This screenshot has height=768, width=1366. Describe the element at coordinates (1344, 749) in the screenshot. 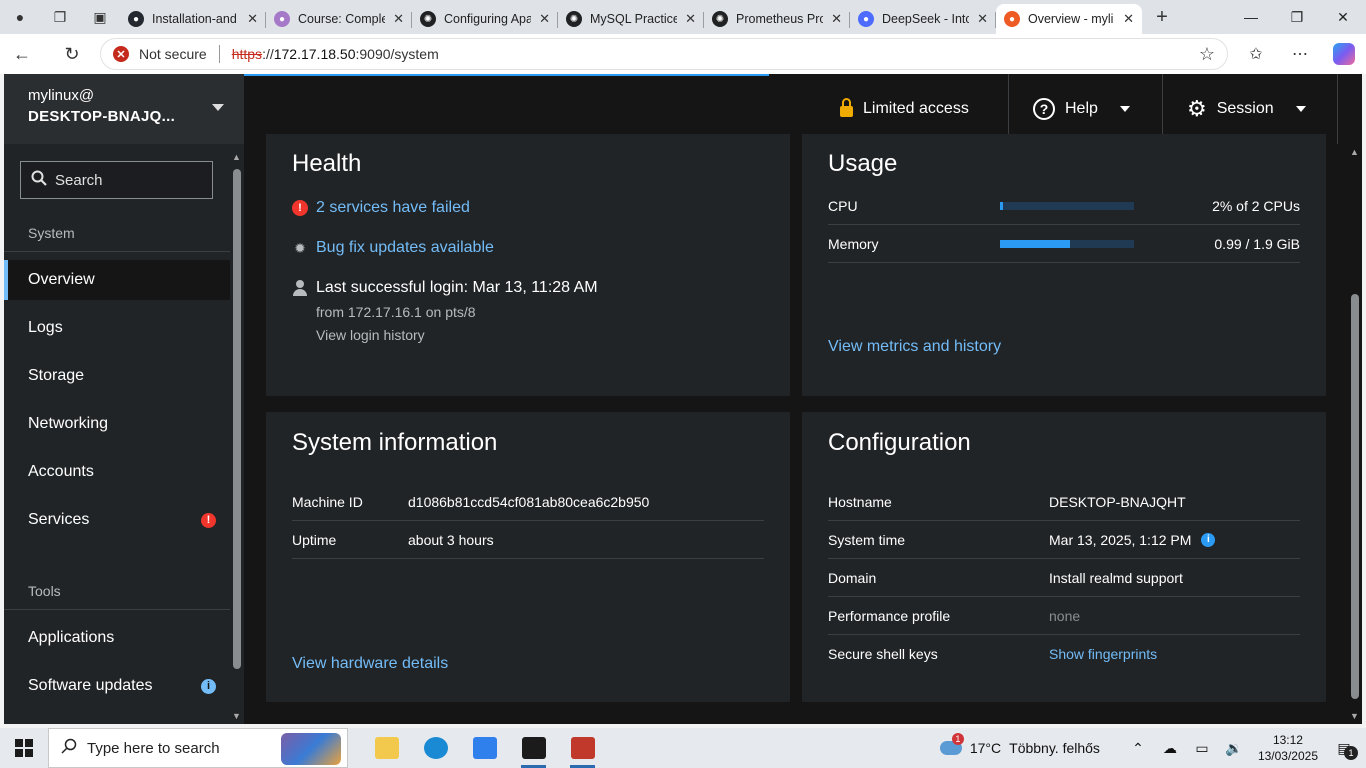

I see `notification-center-icon: ▤ 1` at that location.